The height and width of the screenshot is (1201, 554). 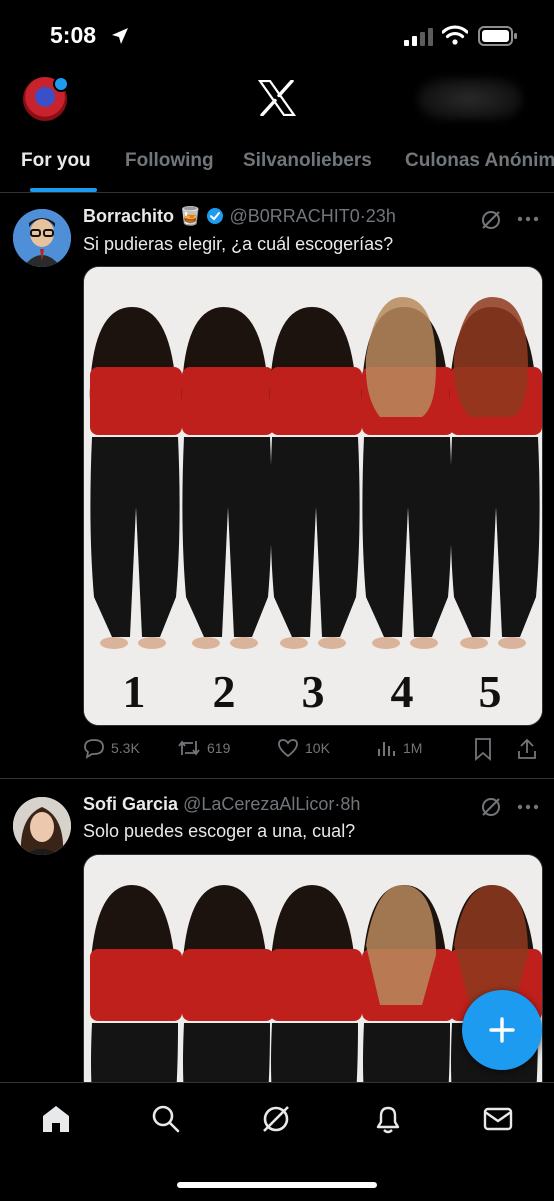 What do you see at coordinates (73, 35) in the screenshot?
I see `status-time: 5:08` at bounding box center [73, 35].